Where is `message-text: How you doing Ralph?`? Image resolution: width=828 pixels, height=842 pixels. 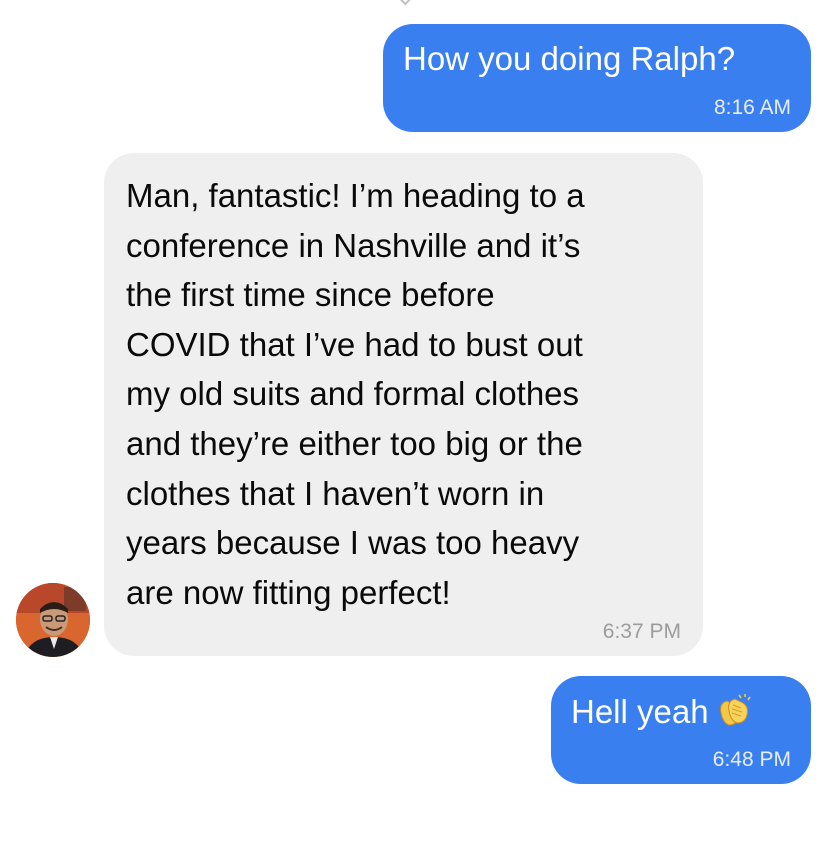 message-text: How you doing Ralph? is located at coordinates (569, 58).